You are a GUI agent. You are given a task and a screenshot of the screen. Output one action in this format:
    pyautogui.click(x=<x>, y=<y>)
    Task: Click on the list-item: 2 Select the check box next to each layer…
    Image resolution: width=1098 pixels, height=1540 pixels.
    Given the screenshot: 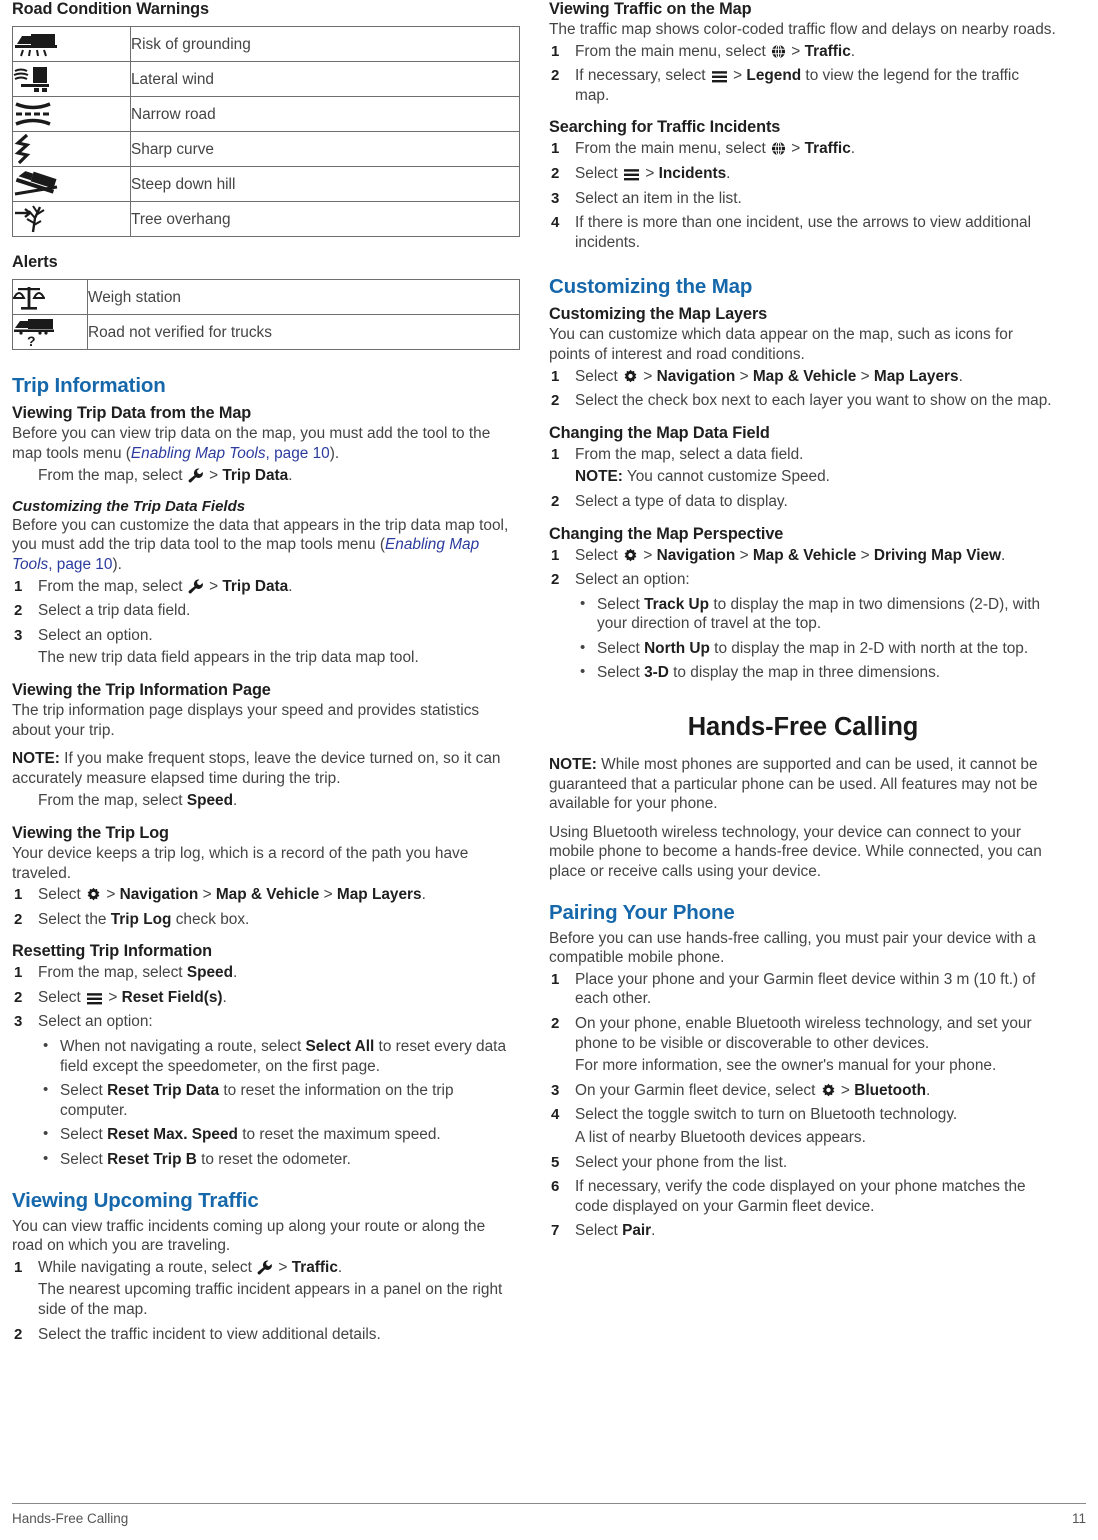 What is the action you would take?
    pyautogui.click(x=803, y=401)
    